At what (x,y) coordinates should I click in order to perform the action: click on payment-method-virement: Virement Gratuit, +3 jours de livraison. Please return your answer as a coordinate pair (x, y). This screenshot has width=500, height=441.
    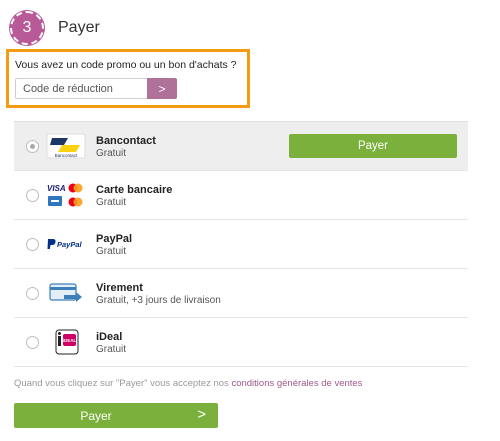
    Looking at the image, I should click on (241, 293).